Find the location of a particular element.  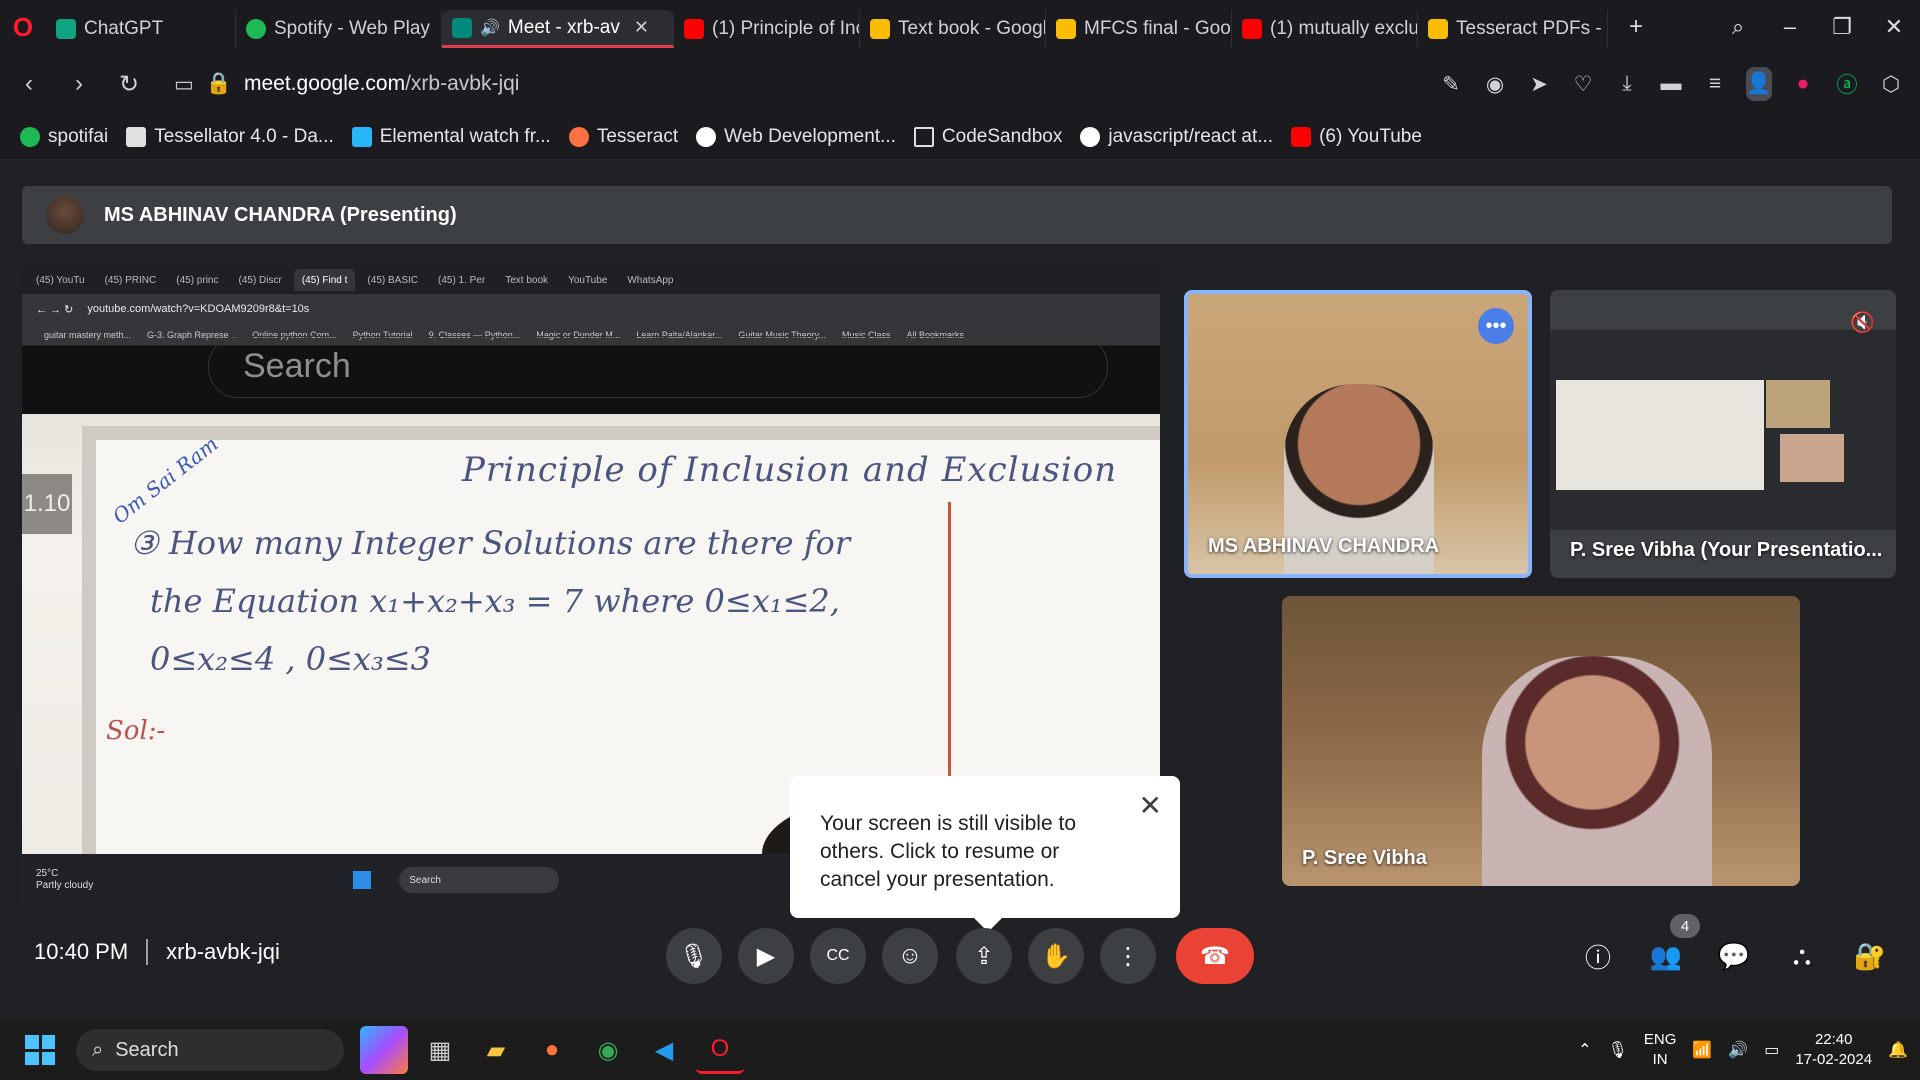

download-icon: ⤓ is located at coordinates (1627, 84).